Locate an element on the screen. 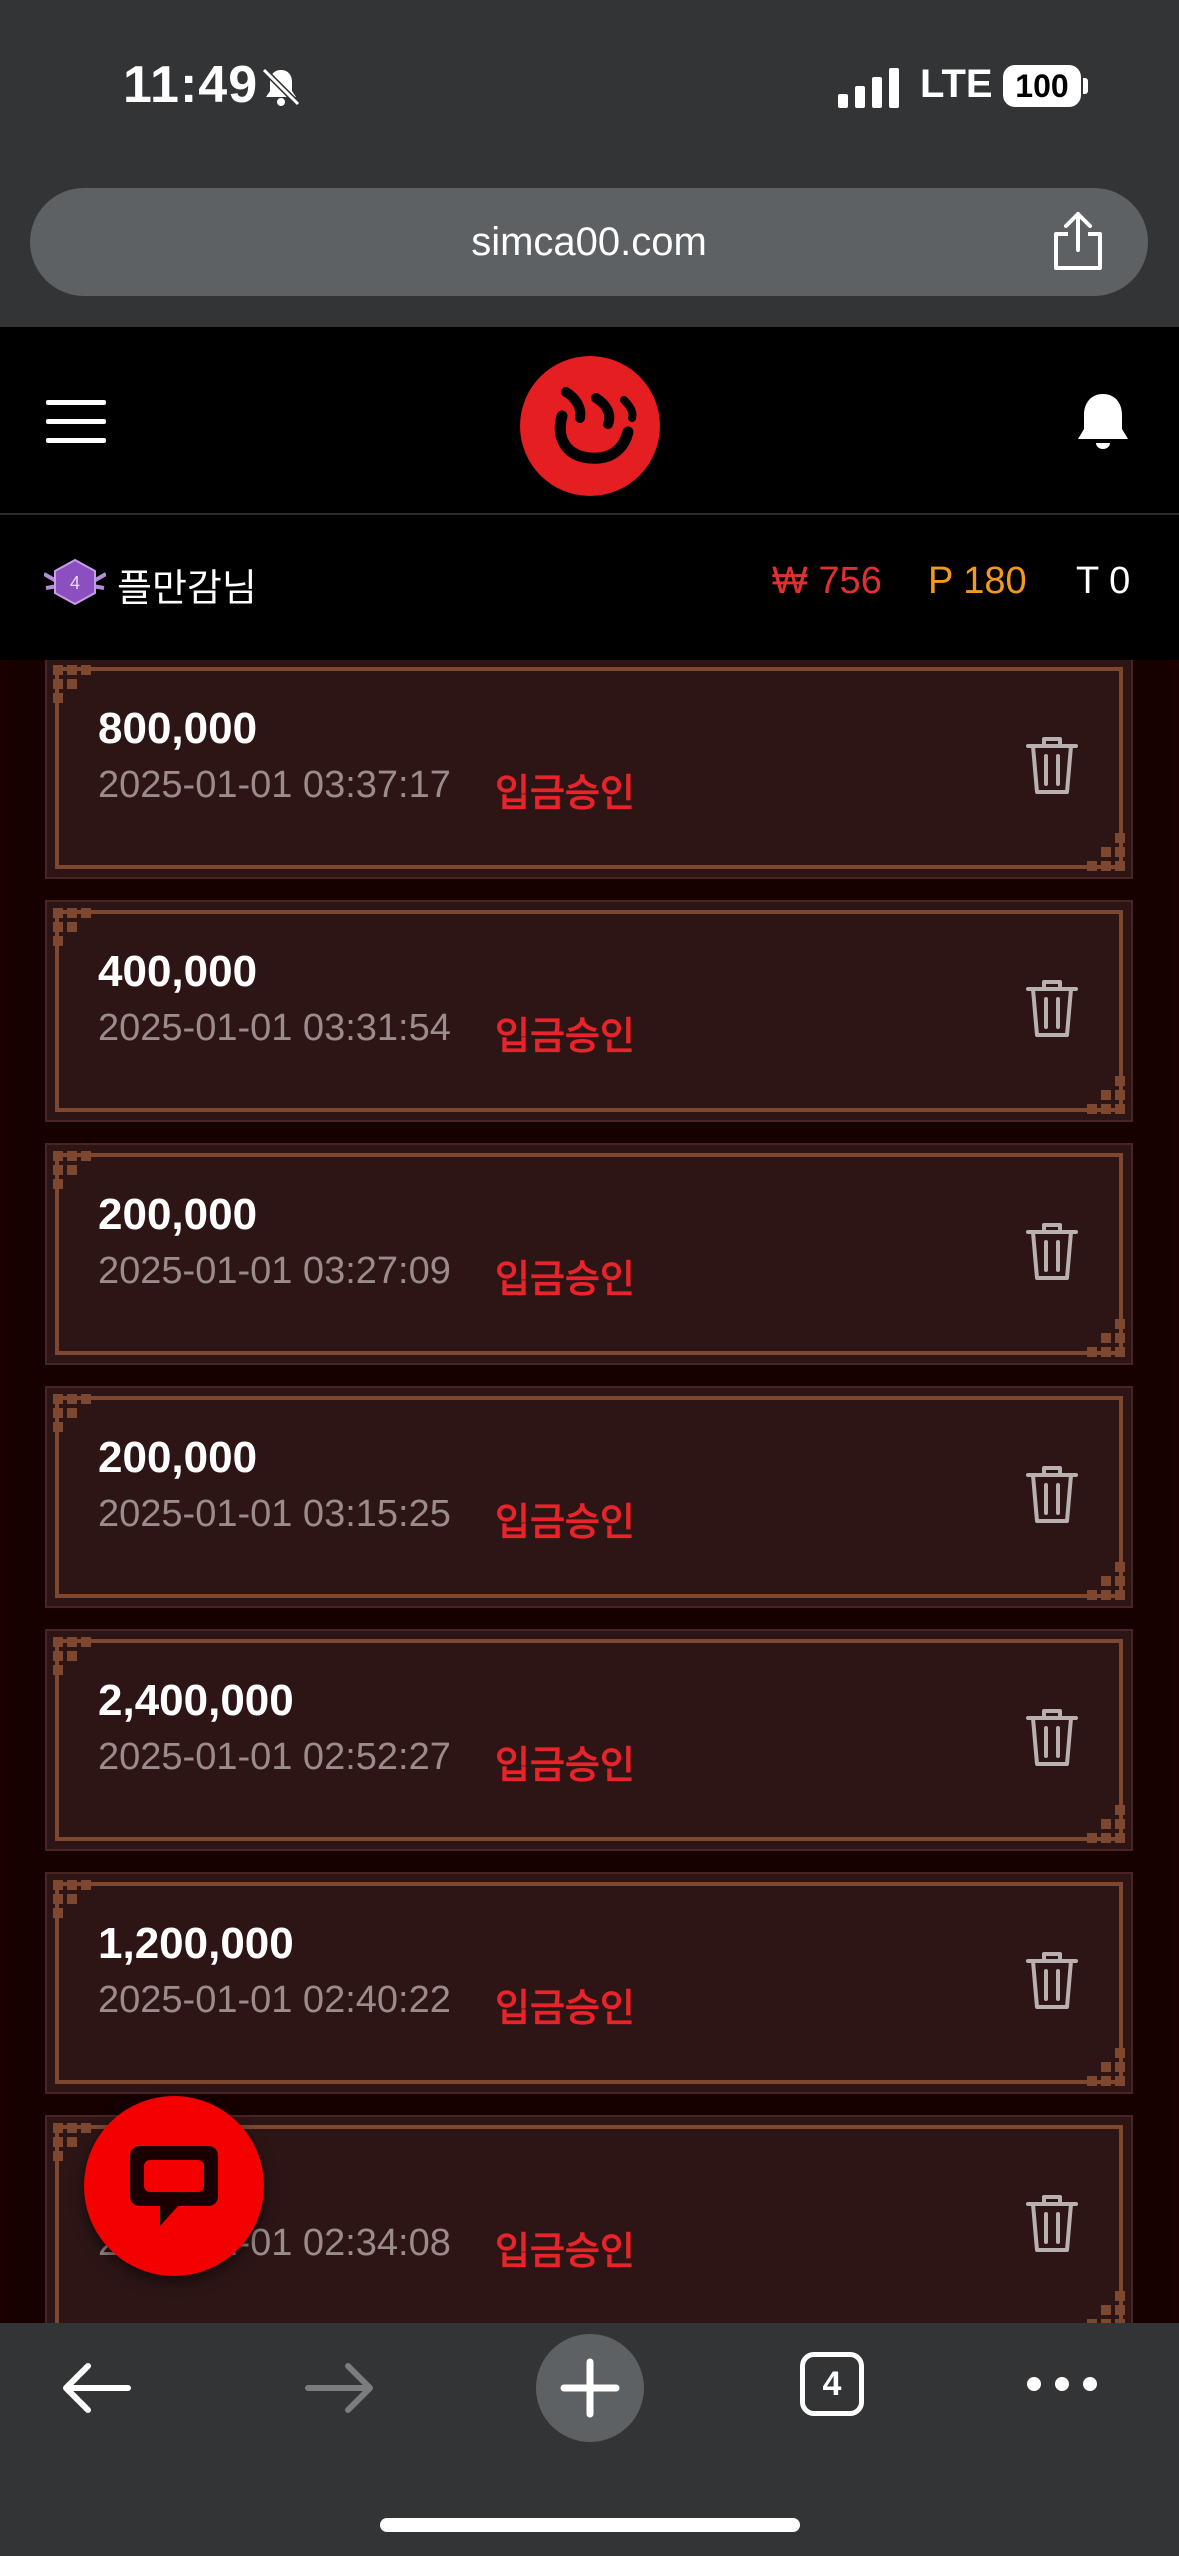  browser-top-chrome: 11:49 LTE 100 simca00.com is located at coordinates (589, 163).